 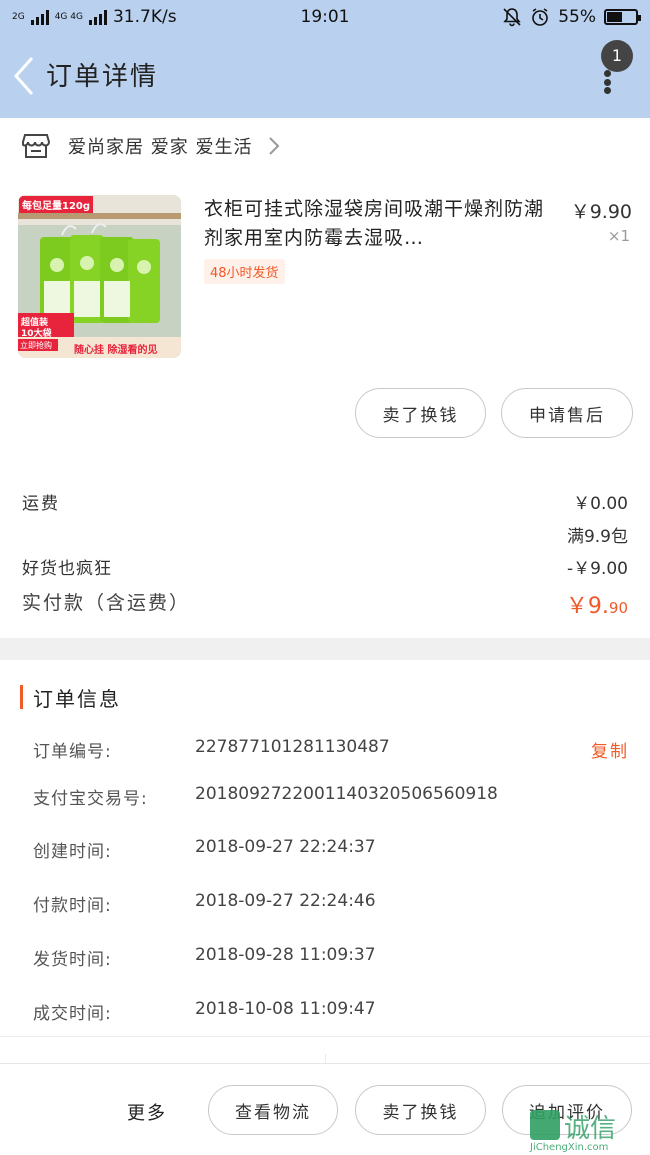 I want to click on message-count-badge: 1, so click(x=617, y=56).